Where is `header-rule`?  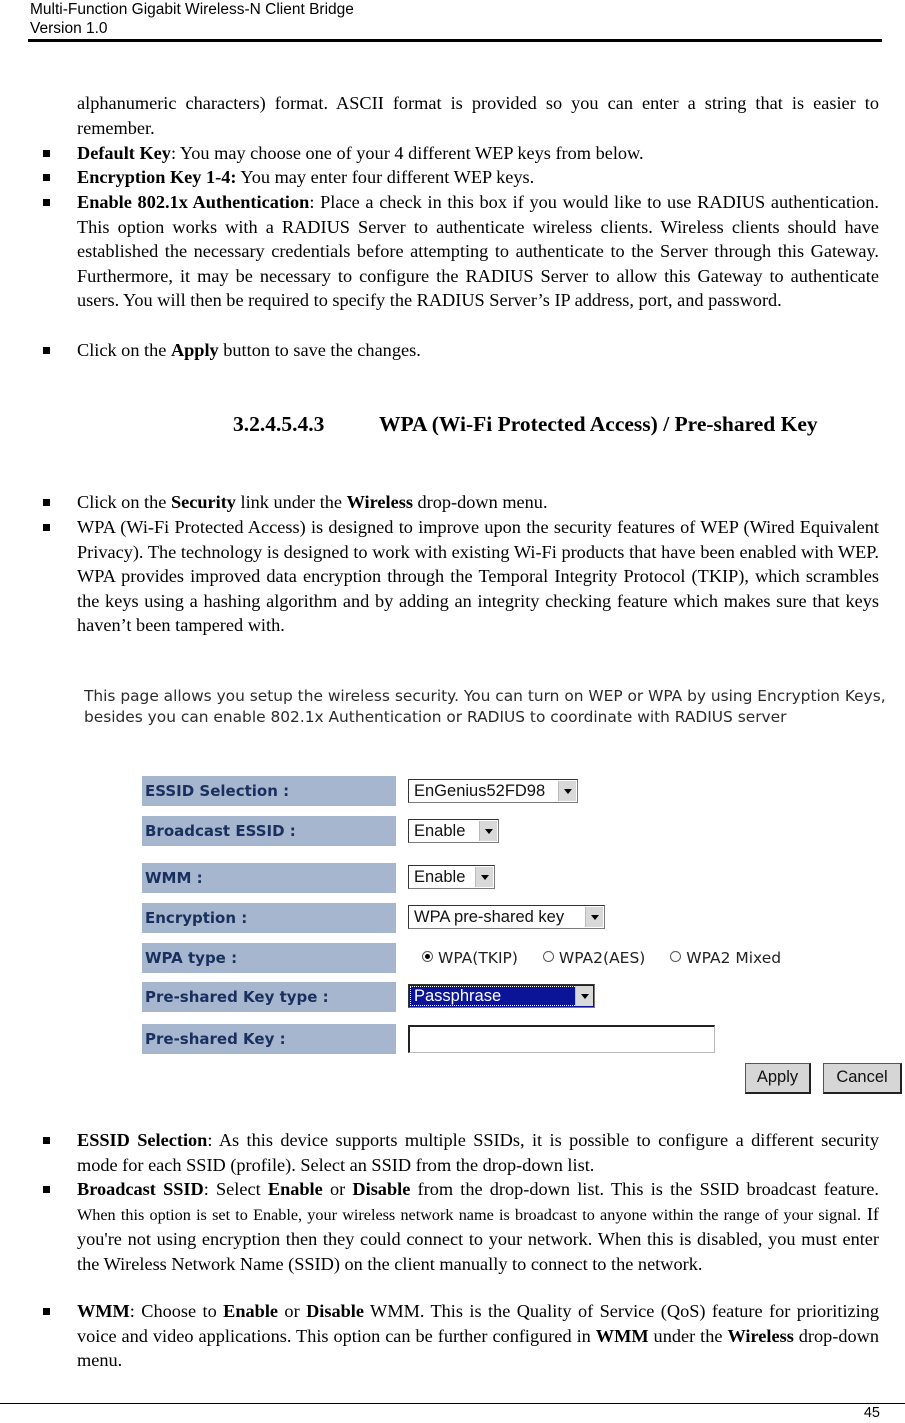
header-rule is located at coordinates (455, 40).